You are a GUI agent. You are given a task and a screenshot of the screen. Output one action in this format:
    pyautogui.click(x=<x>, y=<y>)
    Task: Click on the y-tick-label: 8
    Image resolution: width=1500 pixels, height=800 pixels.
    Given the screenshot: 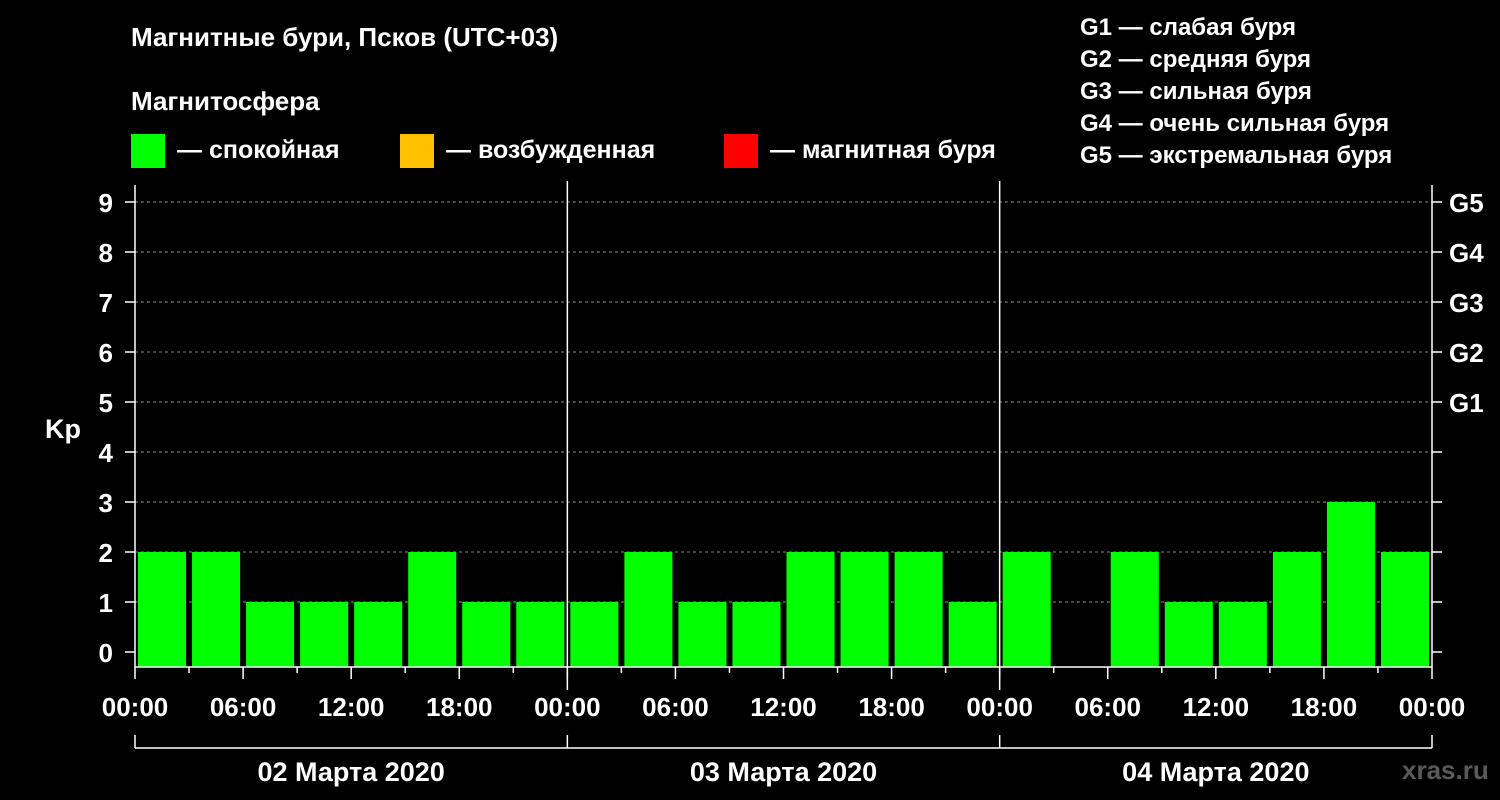 What is the action you would take?
    pyautogui.click(x=106, y=253)
    